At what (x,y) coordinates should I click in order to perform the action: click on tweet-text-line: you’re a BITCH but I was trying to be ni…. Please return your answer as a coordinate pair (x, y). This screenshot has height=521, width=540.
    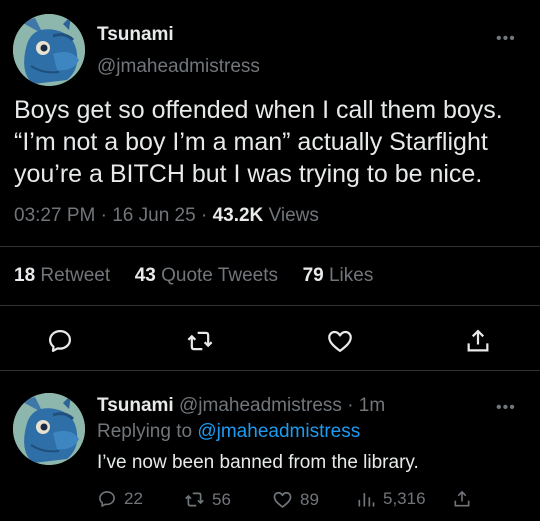
    Looking at the image, I should click on (248, 174).